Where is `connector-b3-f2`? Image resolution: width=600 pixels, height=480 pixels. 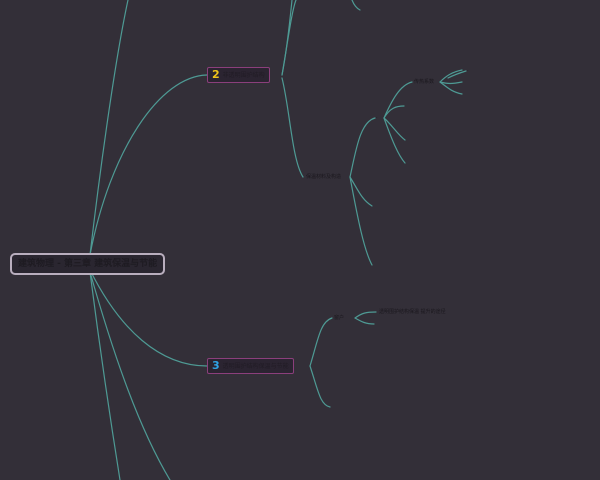 connector-b3-f2 is located at coordinates (364, 321).